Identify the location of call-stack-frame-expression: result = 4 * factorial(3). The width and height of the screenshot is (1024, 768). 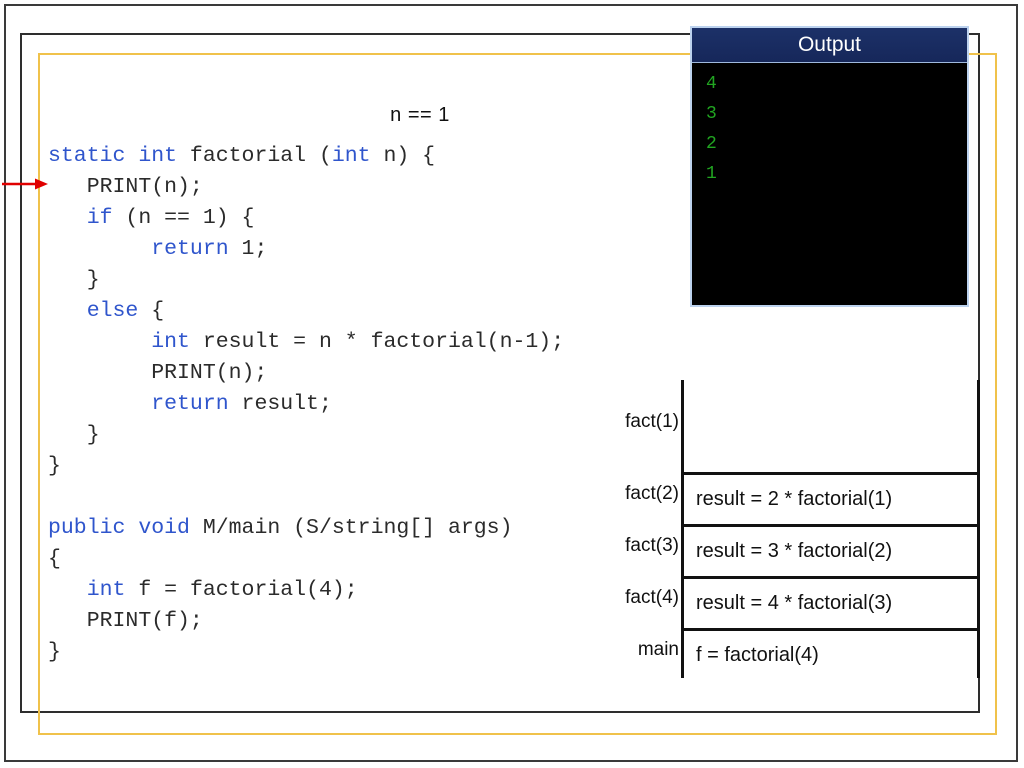
(794, 603).